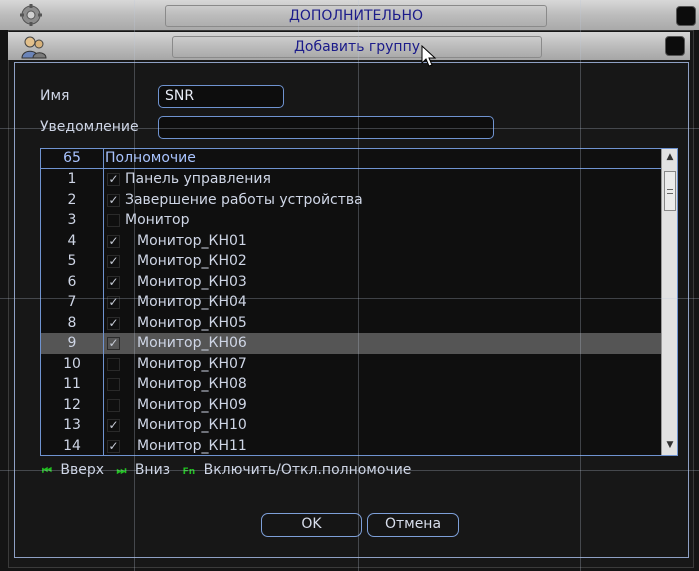  Describe the element at coordinates (72, 445) in the screenshot. I see `row-number: 14` at that location.